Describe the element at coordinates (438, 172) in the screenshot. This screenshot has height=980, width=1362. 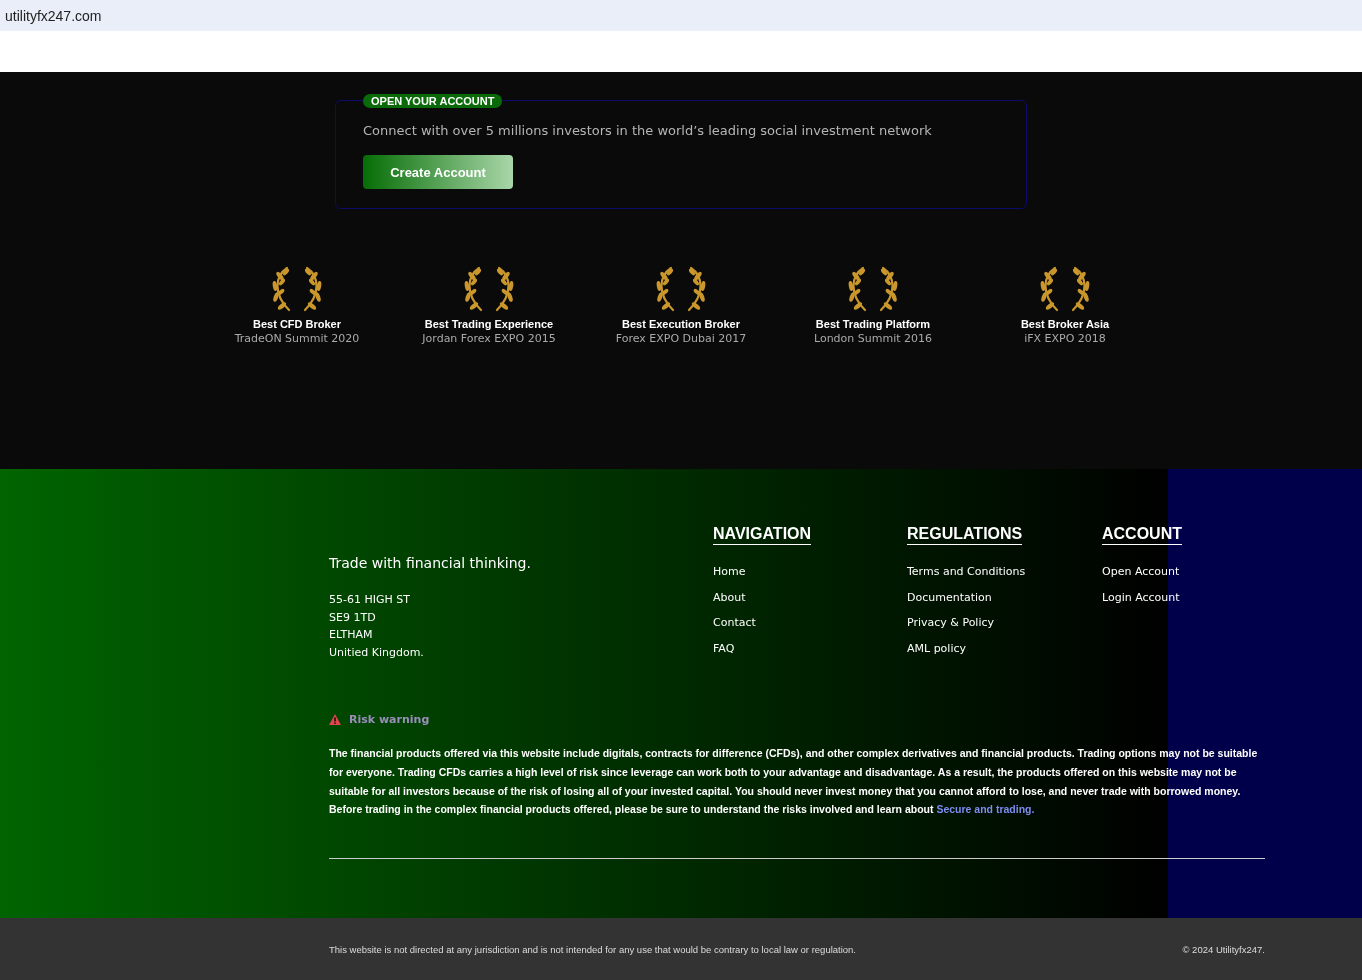
I see `create-account-button: Create Account` at that location.